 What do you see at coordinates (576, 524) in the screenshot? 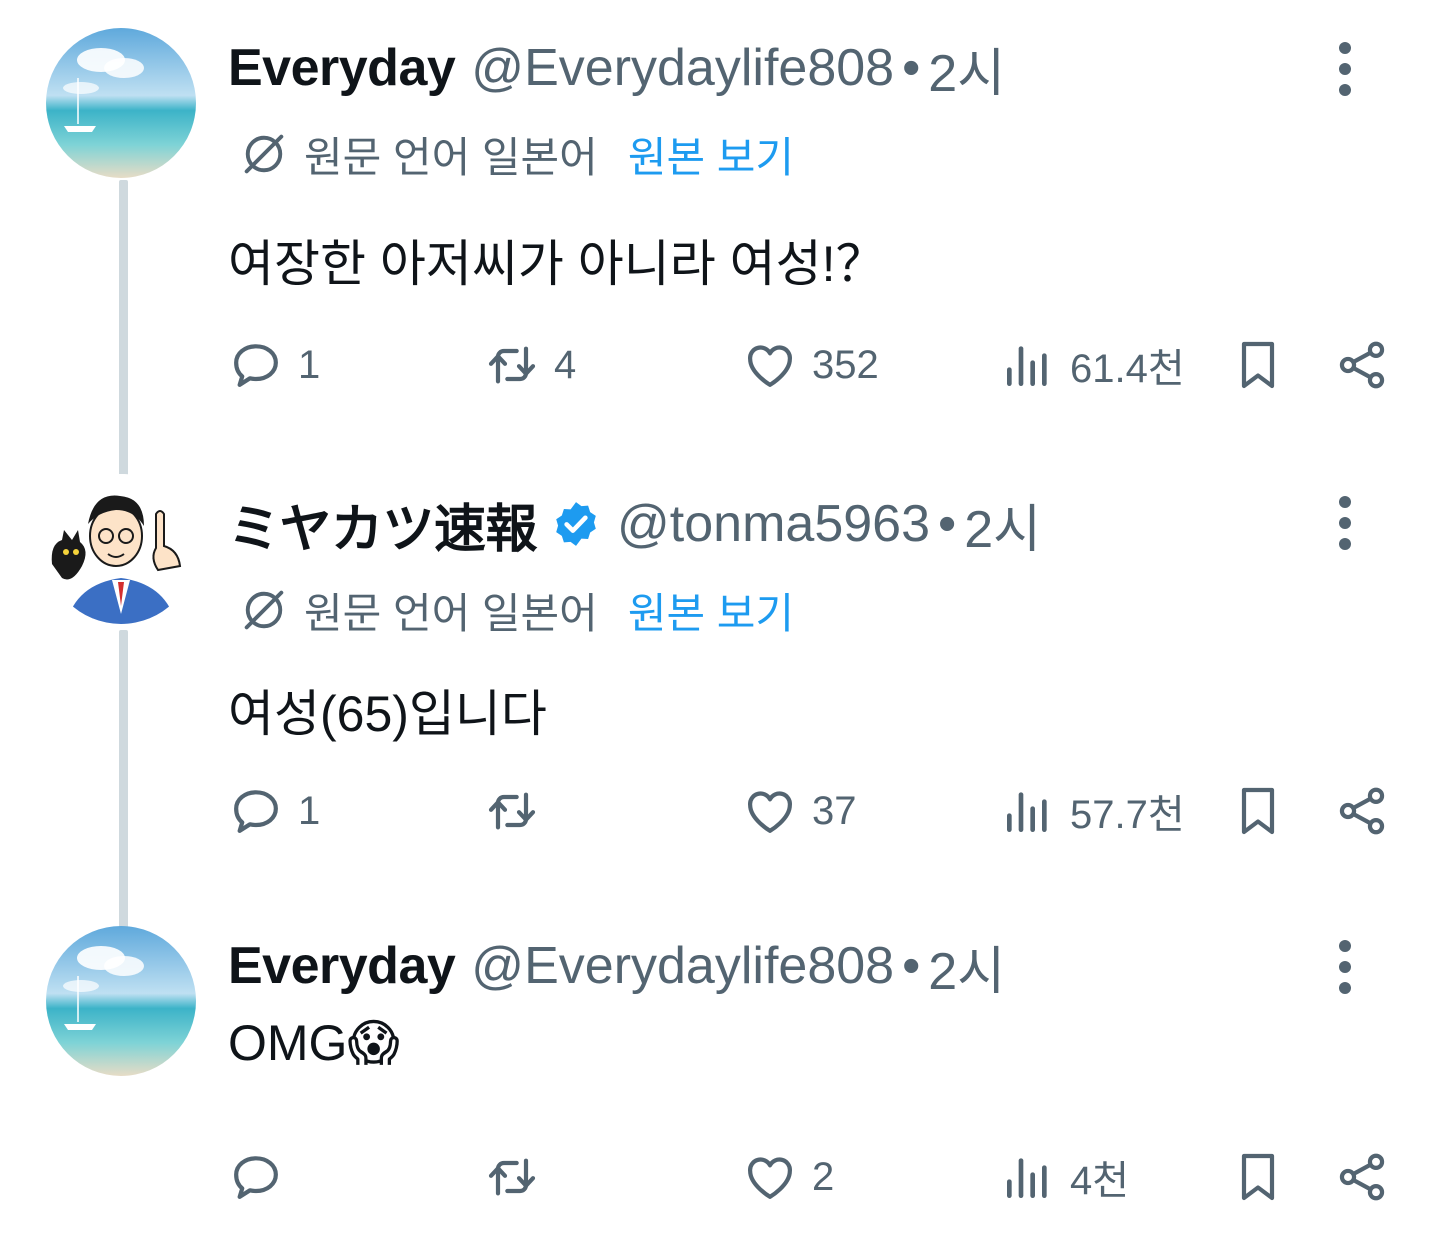
I see `verified-badge-icon` at bounding box center [576, 524].